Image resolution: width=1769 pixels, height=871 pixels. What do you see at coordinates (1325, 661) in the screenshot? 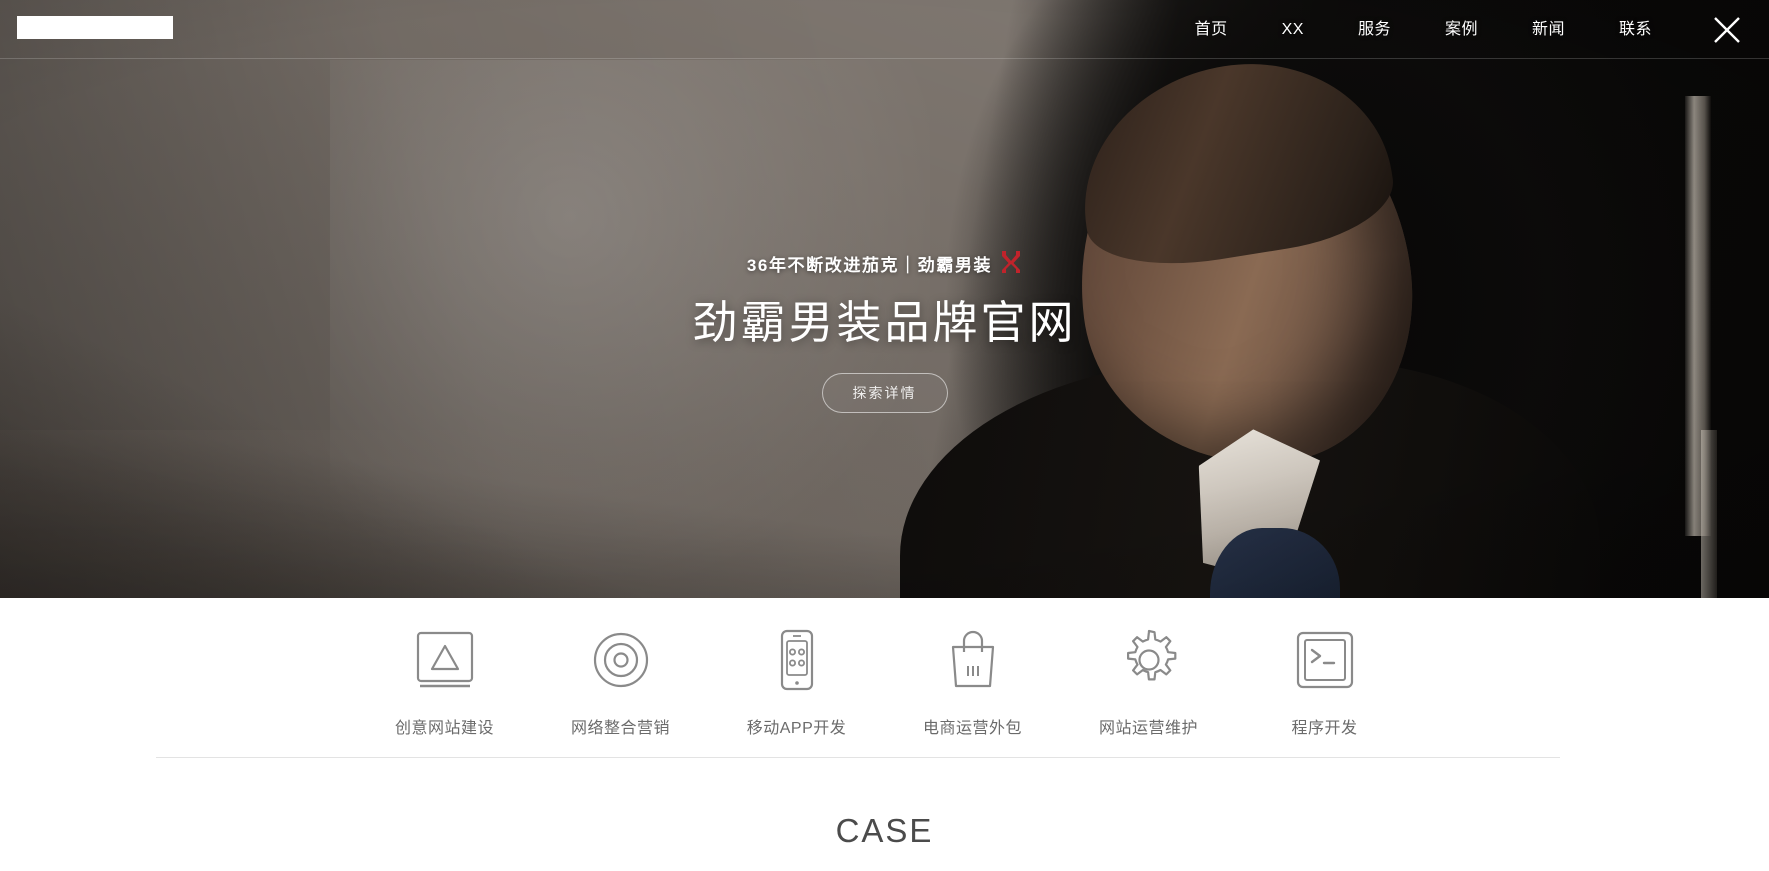
I see `terminal-prompt-icon` at bounding box center [1325, 661].